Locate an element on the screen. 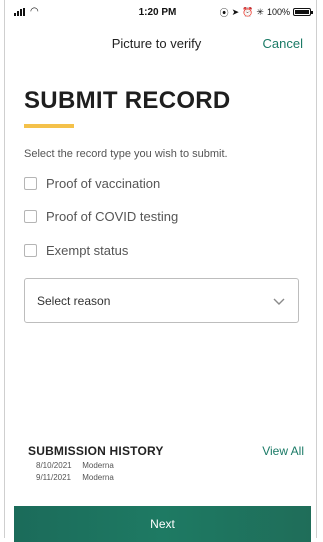 This screenshot has height=542, width=323. signal-icon is located at coordinates (19, 12).